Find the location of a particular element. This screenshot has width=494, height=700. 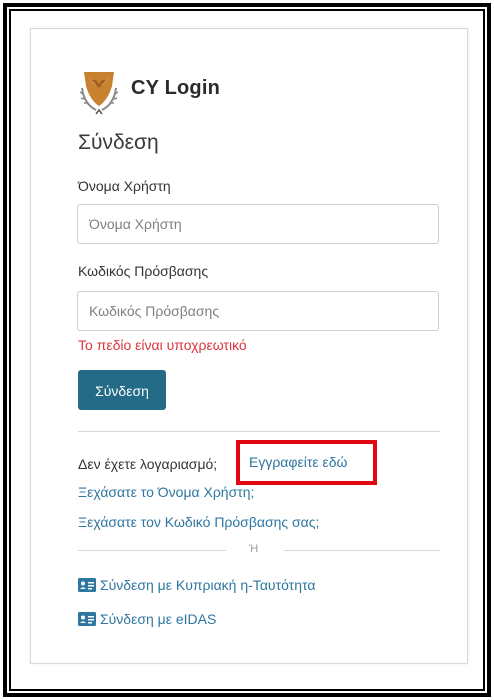

password-error-text: Το πεδίο είναι υποχρεωτικό is located at coordinates (162, 345).